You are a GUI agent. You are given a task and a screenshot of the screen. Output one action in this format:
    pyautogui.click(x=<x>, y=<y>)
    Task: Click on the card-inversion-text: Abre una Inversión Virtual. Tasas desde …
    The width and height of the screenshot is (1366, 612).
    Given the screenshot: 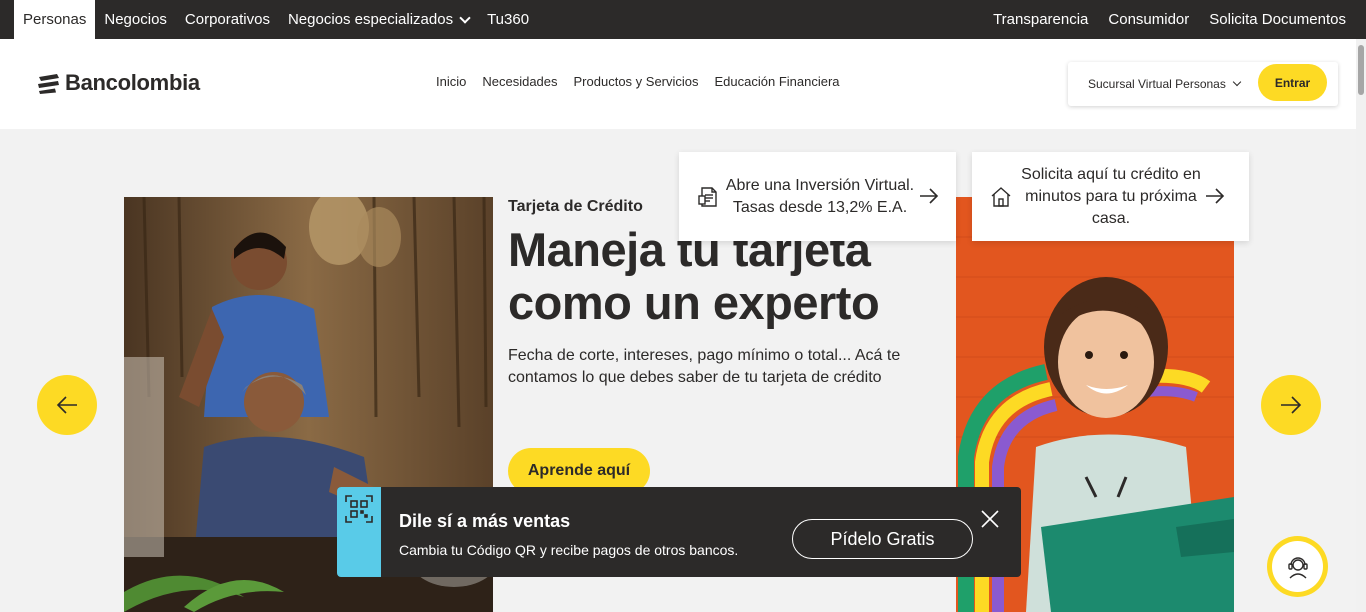 What is the action you would take?
    pyautogui.click(x=820, y=196)
    